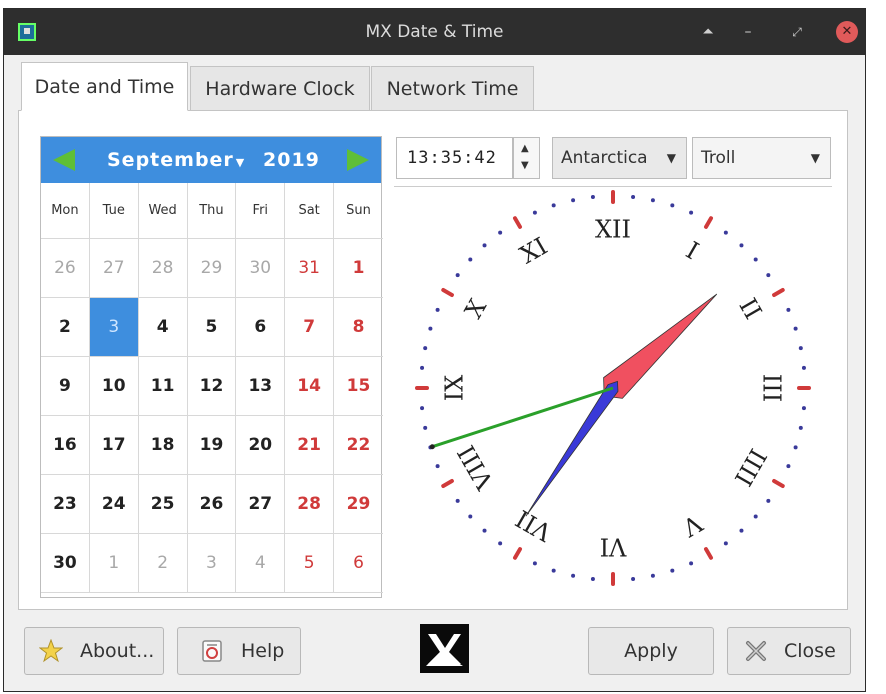 The image size is (886, 694). Describe the element at coordinates (280, 88) in the screenshot. I see `tab-hardware-clock: Hardware Clock` at that location.